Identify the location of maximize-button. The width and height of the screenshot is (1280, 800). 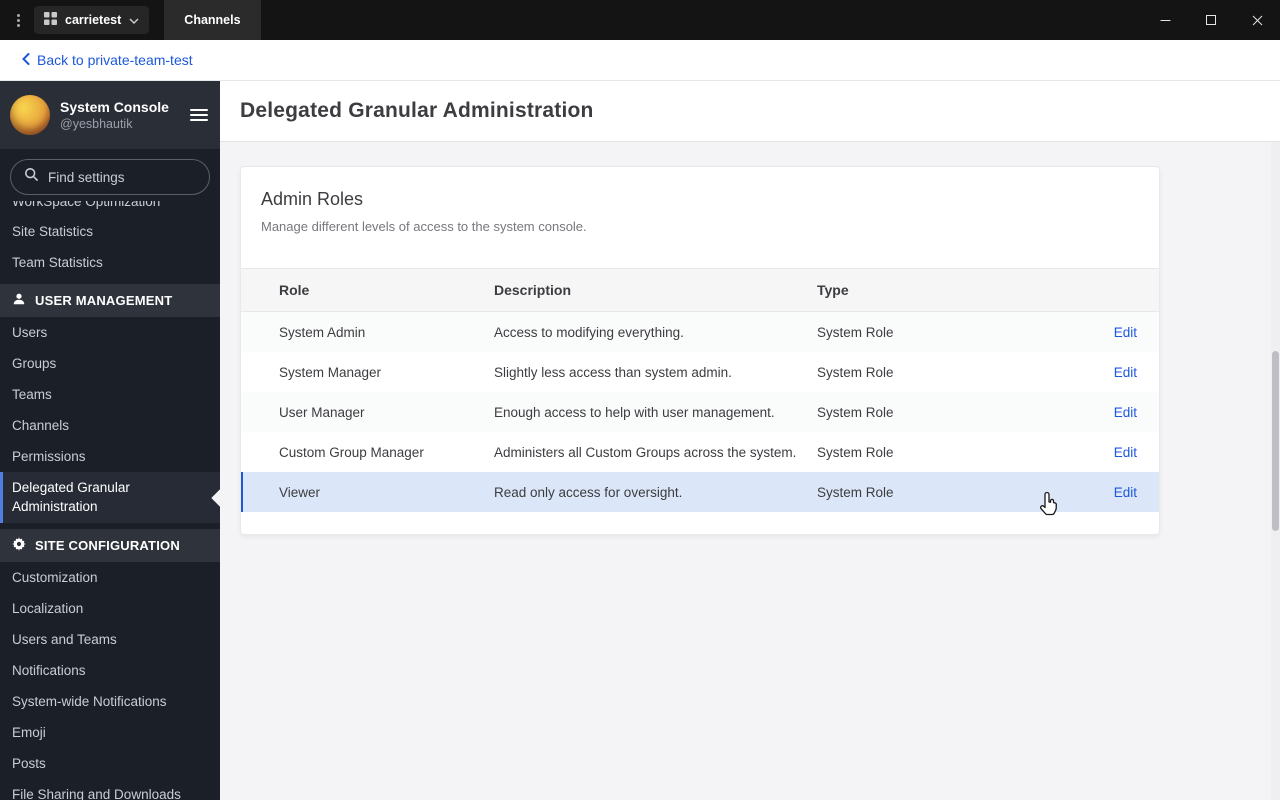
(1211, 20).